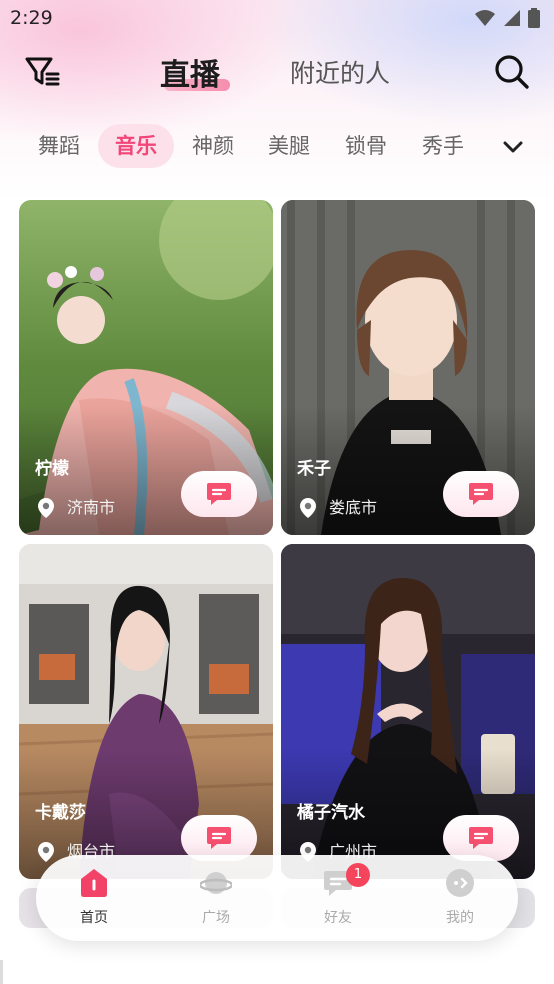  I want to click on planet-icon, so click(216, 883).